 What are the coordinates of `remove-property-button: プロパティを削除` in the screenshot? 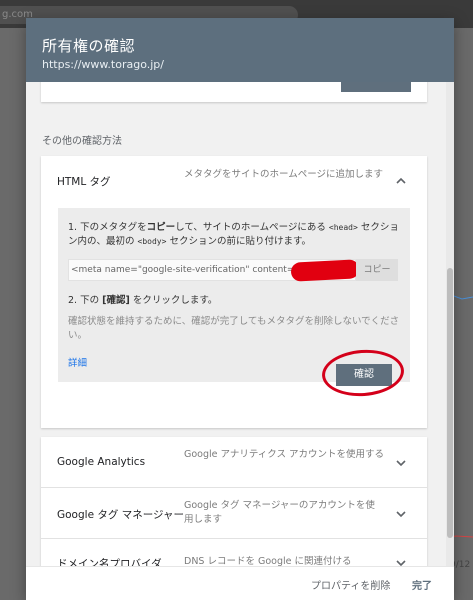 It's located at (350, 584).